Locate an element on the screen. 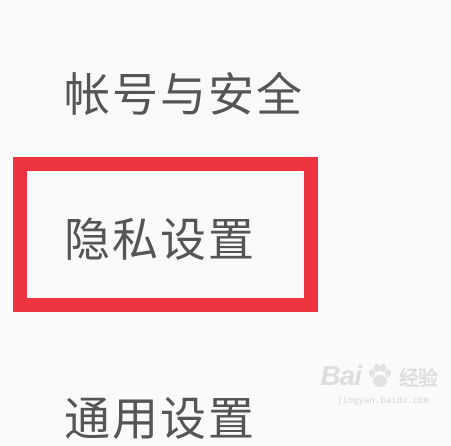  watermark-url: jingyan.baidu.com is located at coordinates (382, 401).